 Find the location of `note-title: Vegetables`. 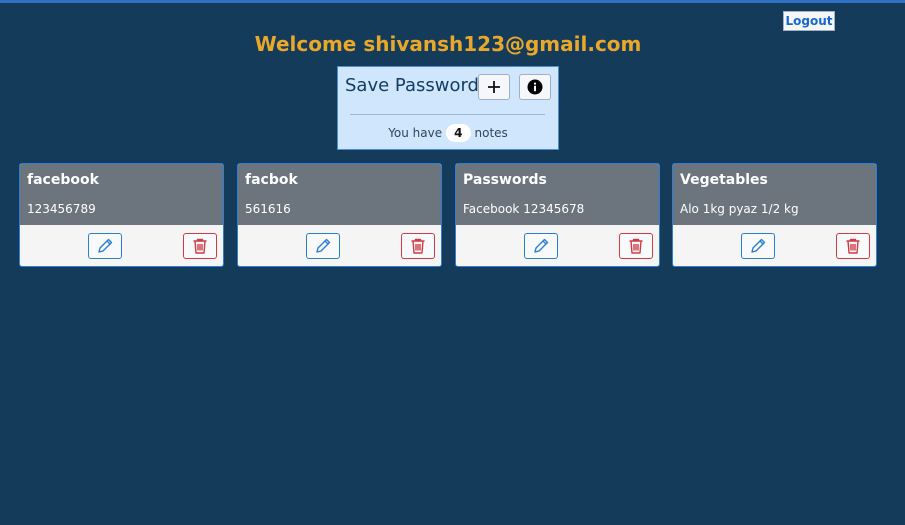

note-title: Vegetables is located at coordinates (724, 180).